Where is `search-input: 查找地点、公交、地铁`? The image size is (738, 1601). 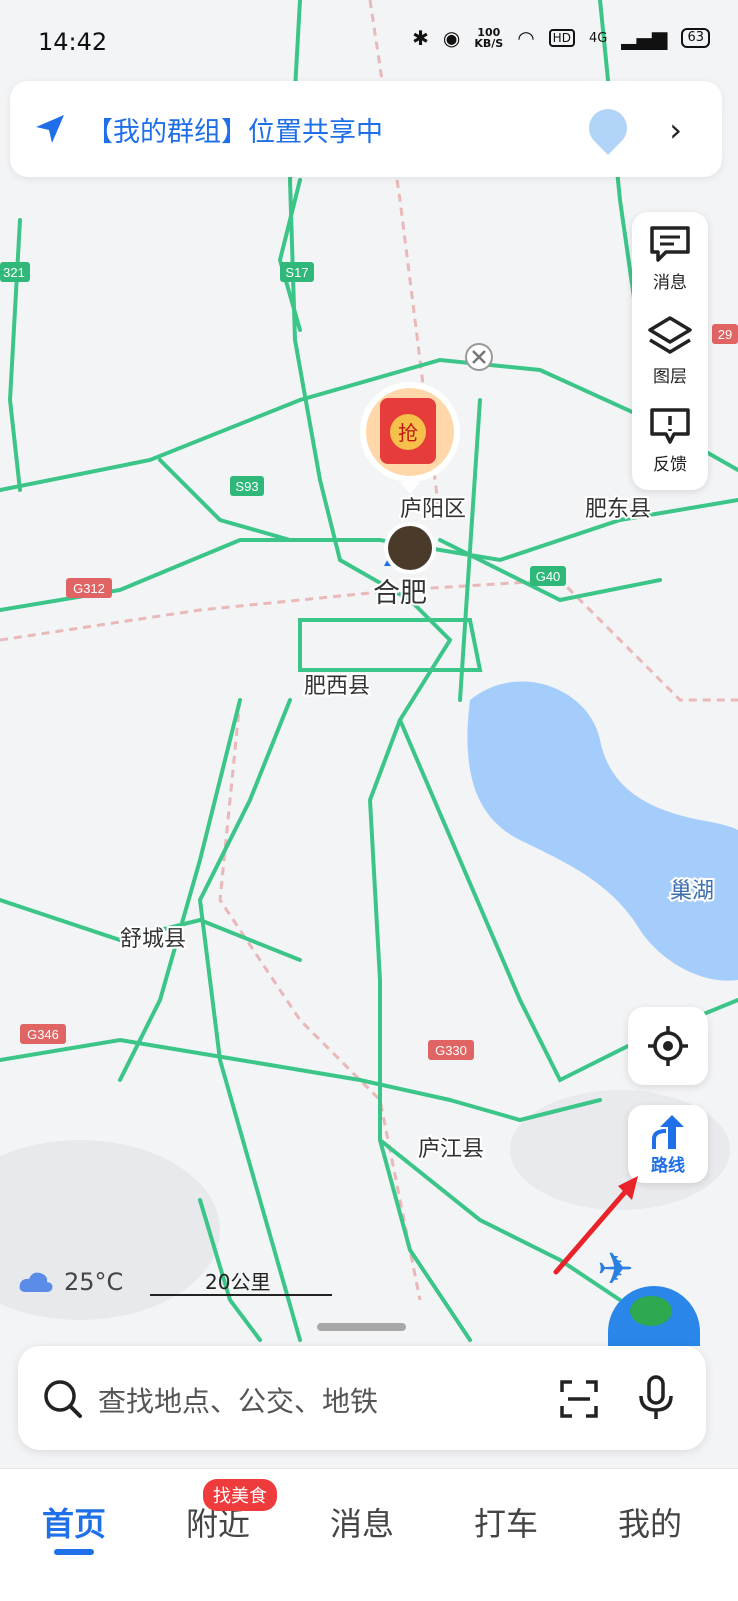
search-input: 查找地点、公交、地铁 is located at coordinates (238, 1400).